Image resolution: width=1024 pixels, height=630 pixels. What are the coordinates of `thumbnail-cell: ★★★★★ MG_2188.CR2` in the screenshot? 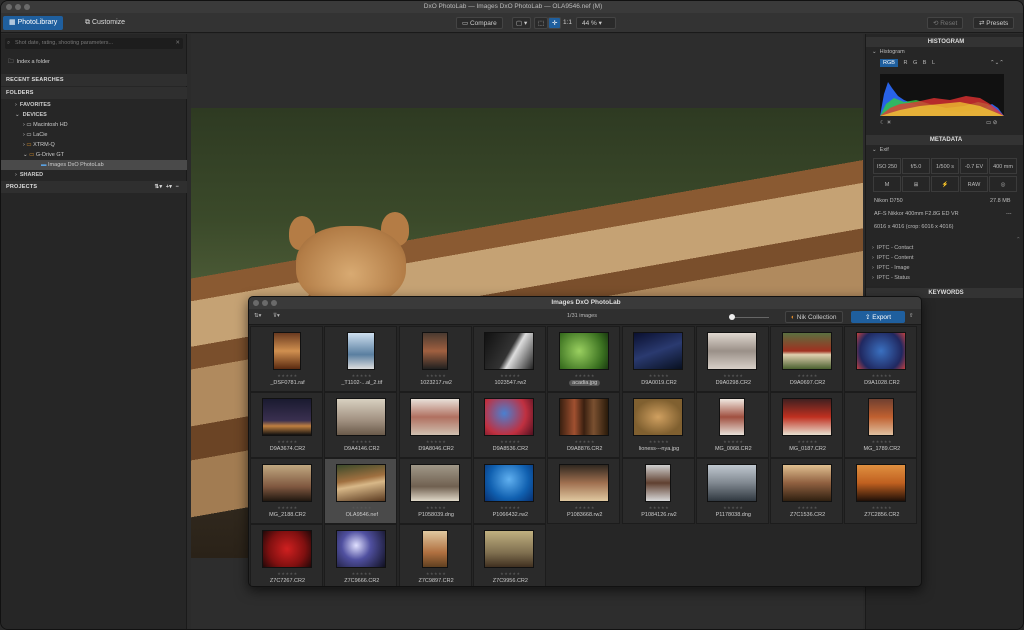 It's located at (286, 491).